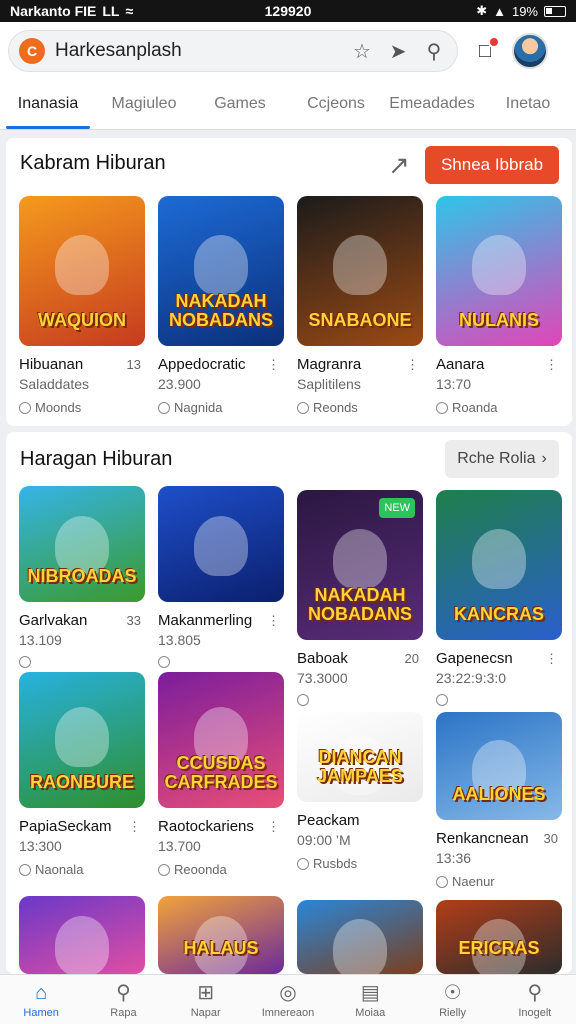  I want to click on star-icon: ☆, so click(362, 51).